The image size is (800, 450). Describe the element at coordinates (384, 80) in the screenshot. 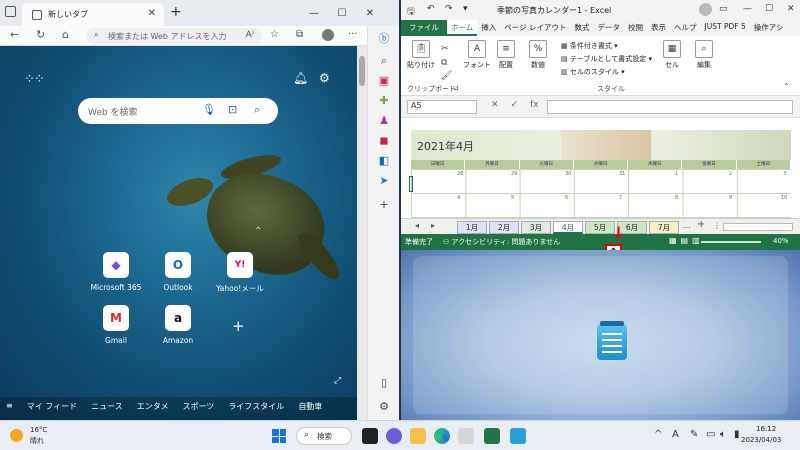

I see `shopping-icon: ▣` at that location.